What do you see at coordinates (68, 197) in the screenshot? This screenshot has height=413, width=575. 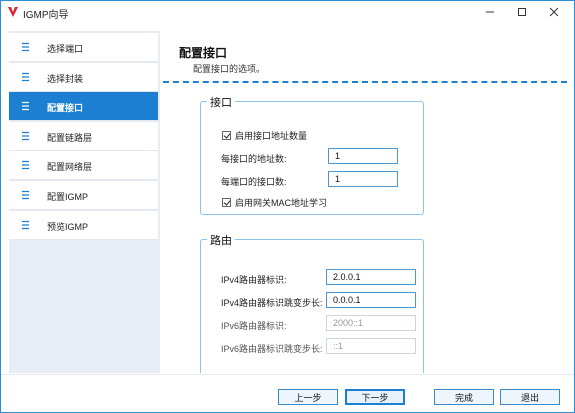 I see `sidebar-item-label: 配置IGMP` at bounding box center [68, 197].